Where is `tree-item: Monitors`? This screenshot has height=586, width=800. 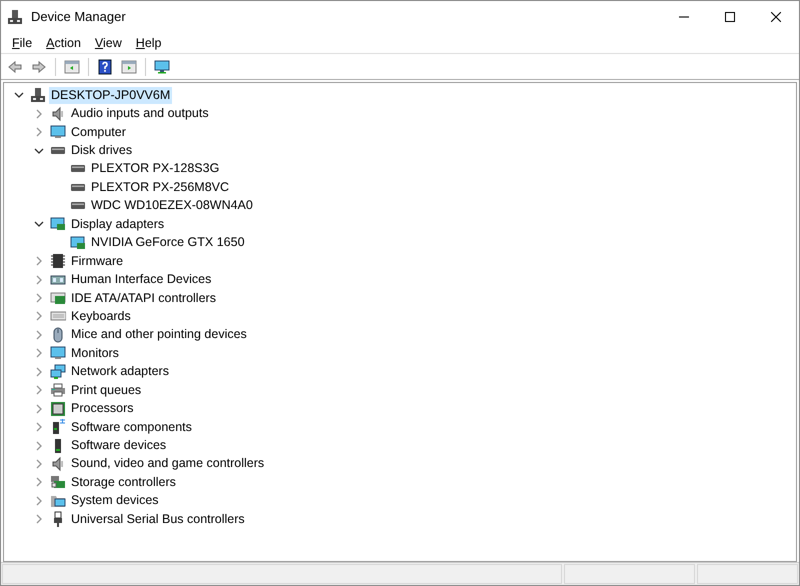
tree-item: Monitors is located at coordinates (95, 353).